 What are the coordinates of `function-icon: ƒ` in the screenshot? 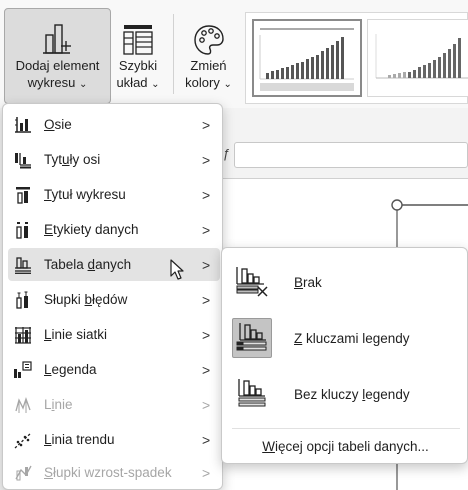 It's located at (227, 153).